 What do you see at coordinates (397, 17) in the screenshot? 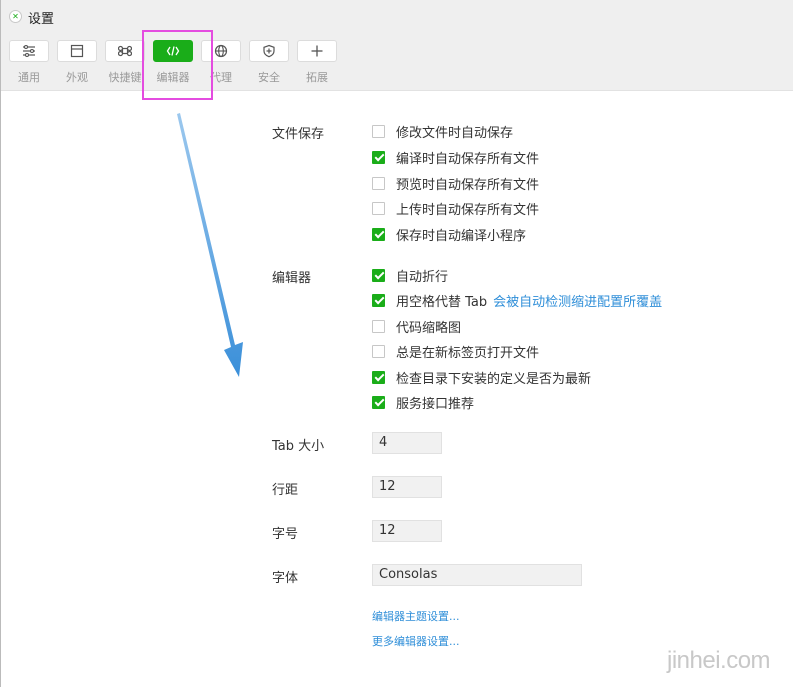
I see `title-bar: ✕ 设置` at bounding box center [397, 17].